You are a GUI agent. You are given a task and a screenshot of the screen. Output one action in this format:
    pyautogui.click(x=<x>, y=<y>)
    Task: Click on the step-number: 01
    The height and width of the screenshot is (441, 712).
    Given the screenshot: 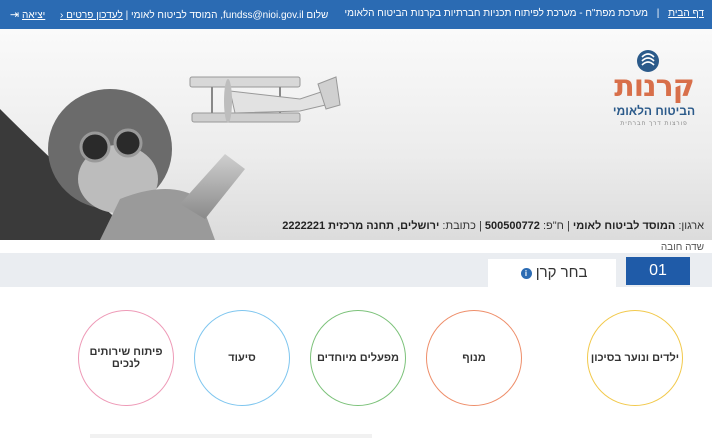 What is the action you would take?
    pyautogui.click(x=658, y=271)
    